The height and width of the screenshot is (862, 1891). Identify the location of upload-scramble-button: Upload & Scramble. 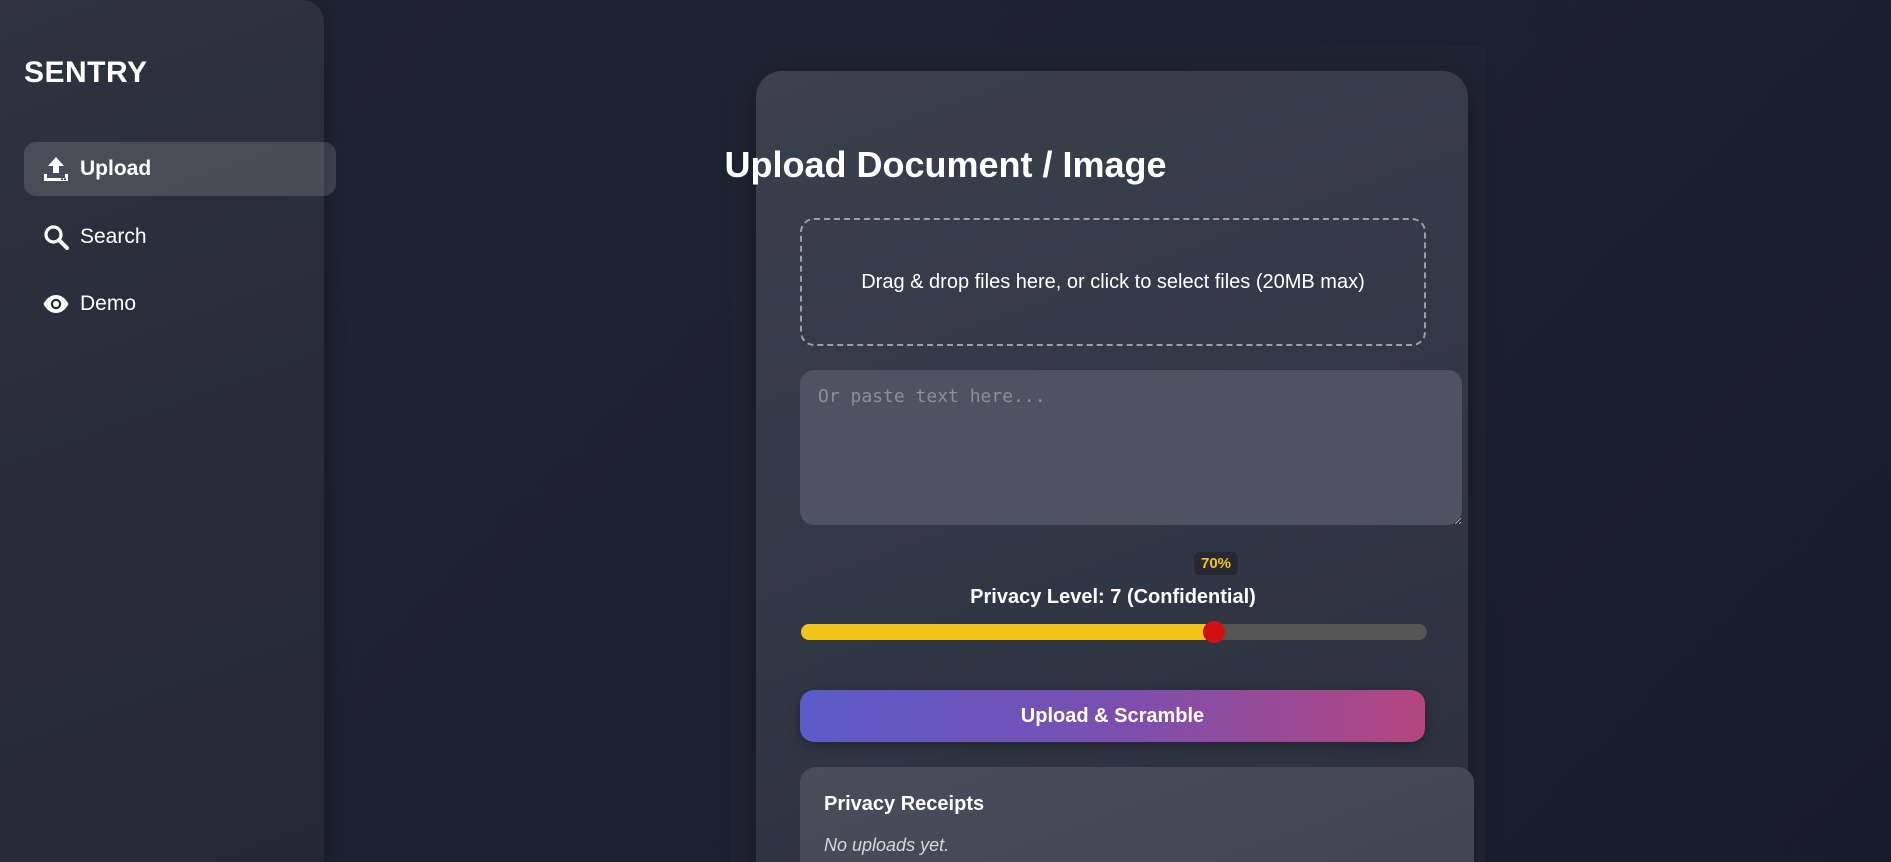
(1112, 716).